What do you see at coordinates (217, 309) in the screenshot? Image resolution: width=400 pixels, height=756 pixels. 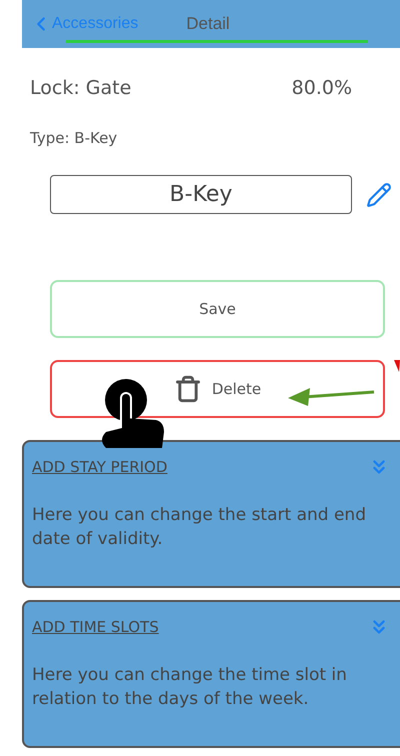 I see `save-button: Save` at bounding box center [217, 309].